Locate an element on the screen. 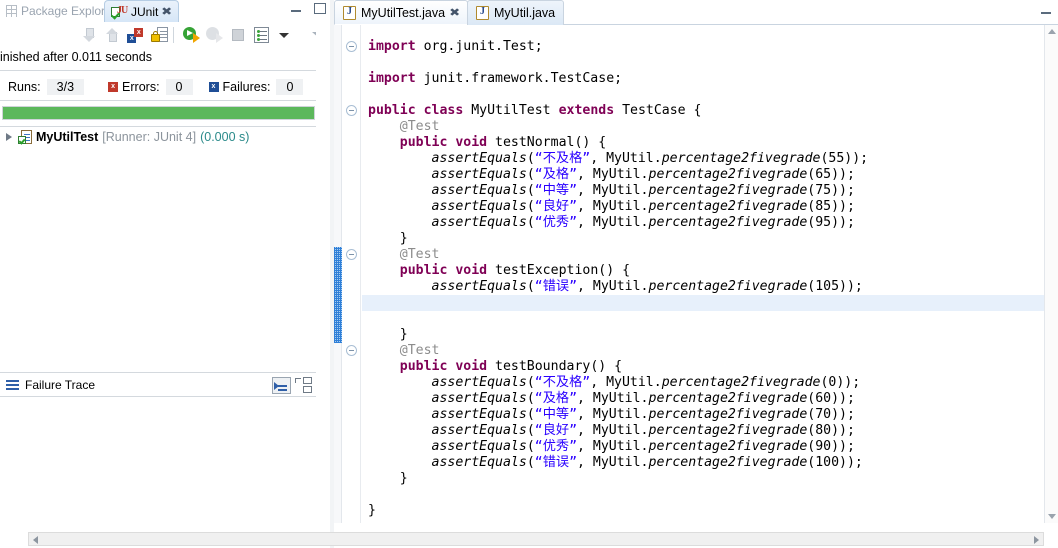 The height and width of the screenshot is (548, 1058). rerun-test-button is located at coordinates (190, 35).